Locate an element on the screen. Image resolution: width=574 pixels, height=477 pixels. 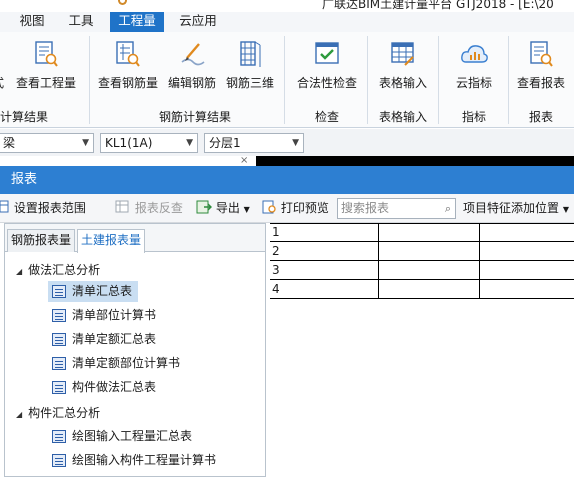
validity-check-button: 合法性检查 is located at coordinates (327, 66).